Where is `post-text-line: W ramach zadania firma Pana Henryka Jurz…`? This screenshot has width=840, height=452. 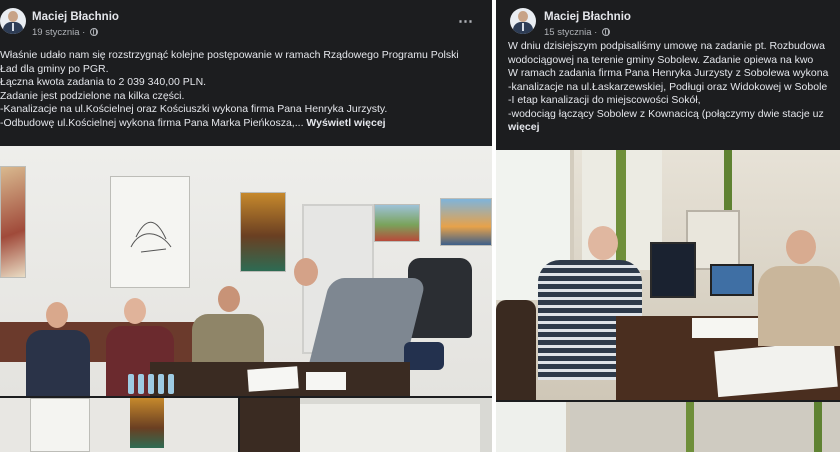
post-text-line: W ramach zadania firma Pana Henryka Jurz… is located at coordinates (668, 73).